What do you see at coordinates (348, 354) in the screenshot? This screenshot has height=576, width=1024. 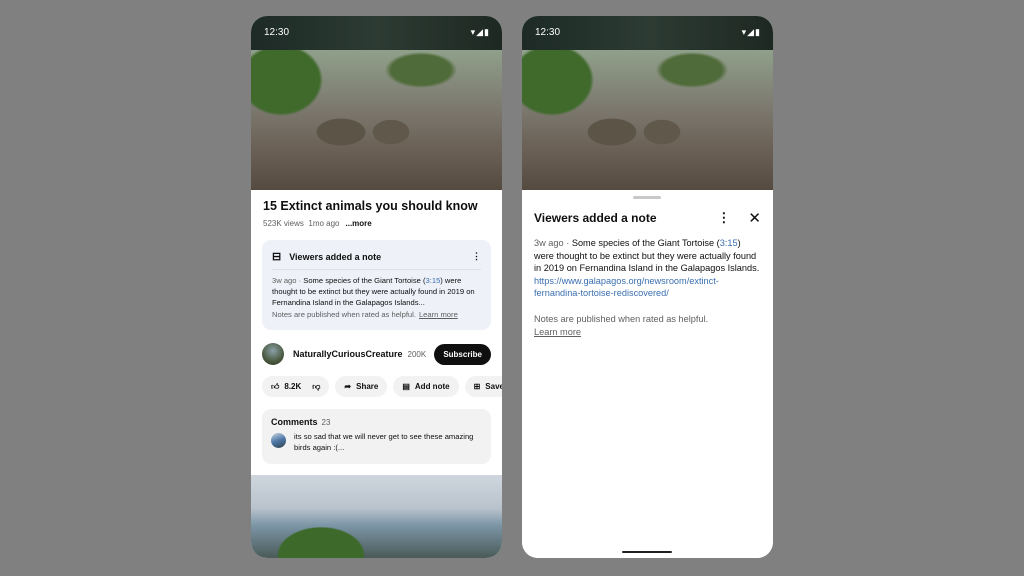 I see `channel-name: NaturallyCuriousCreature` at bounding box center [348, 354].